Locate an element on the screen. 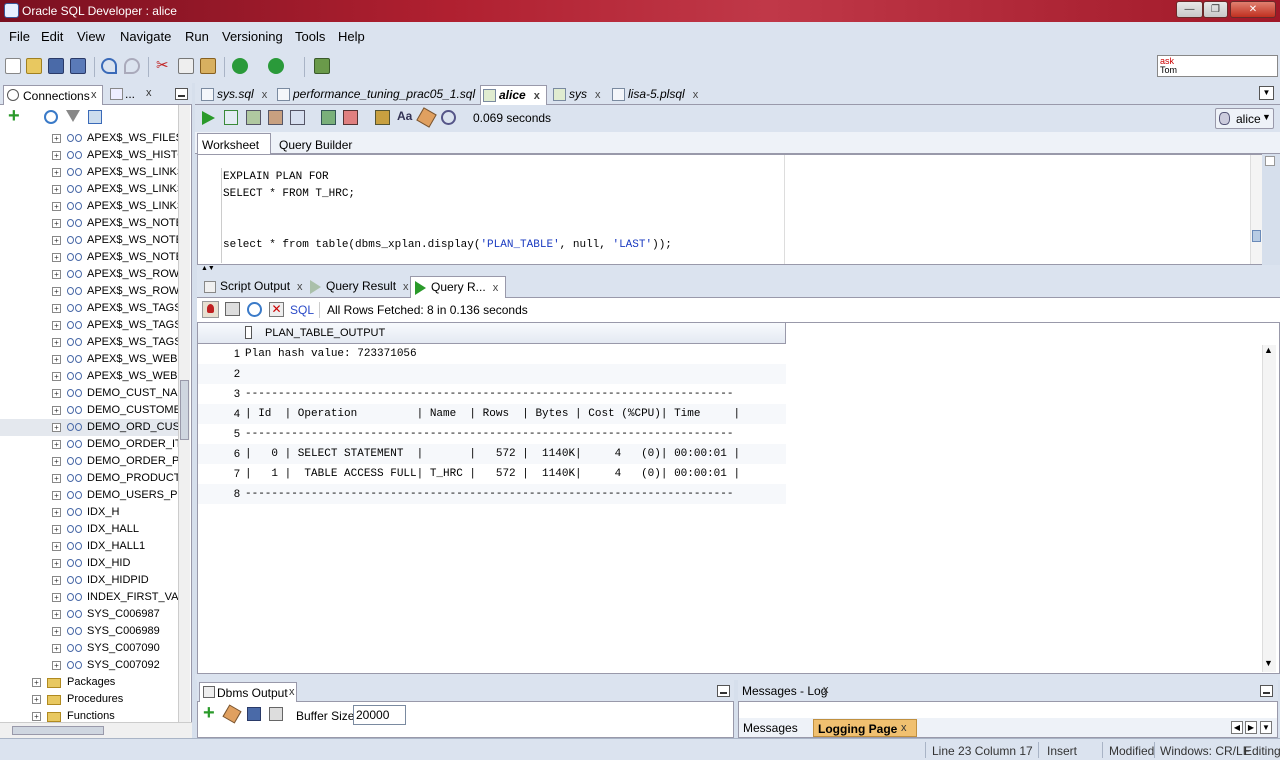 This screenshot has height=760, width=1280. freeze-view-icon is located at coordinates (210, 309).